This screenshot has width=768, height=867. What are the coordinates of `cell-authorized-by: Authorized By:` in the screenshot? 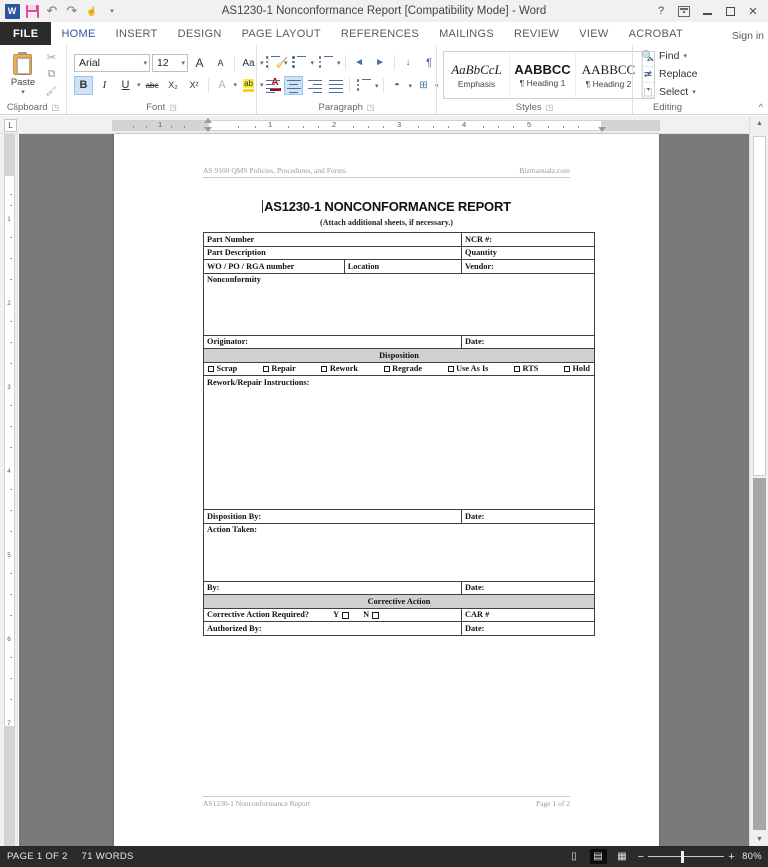 It's located at (332, 628).